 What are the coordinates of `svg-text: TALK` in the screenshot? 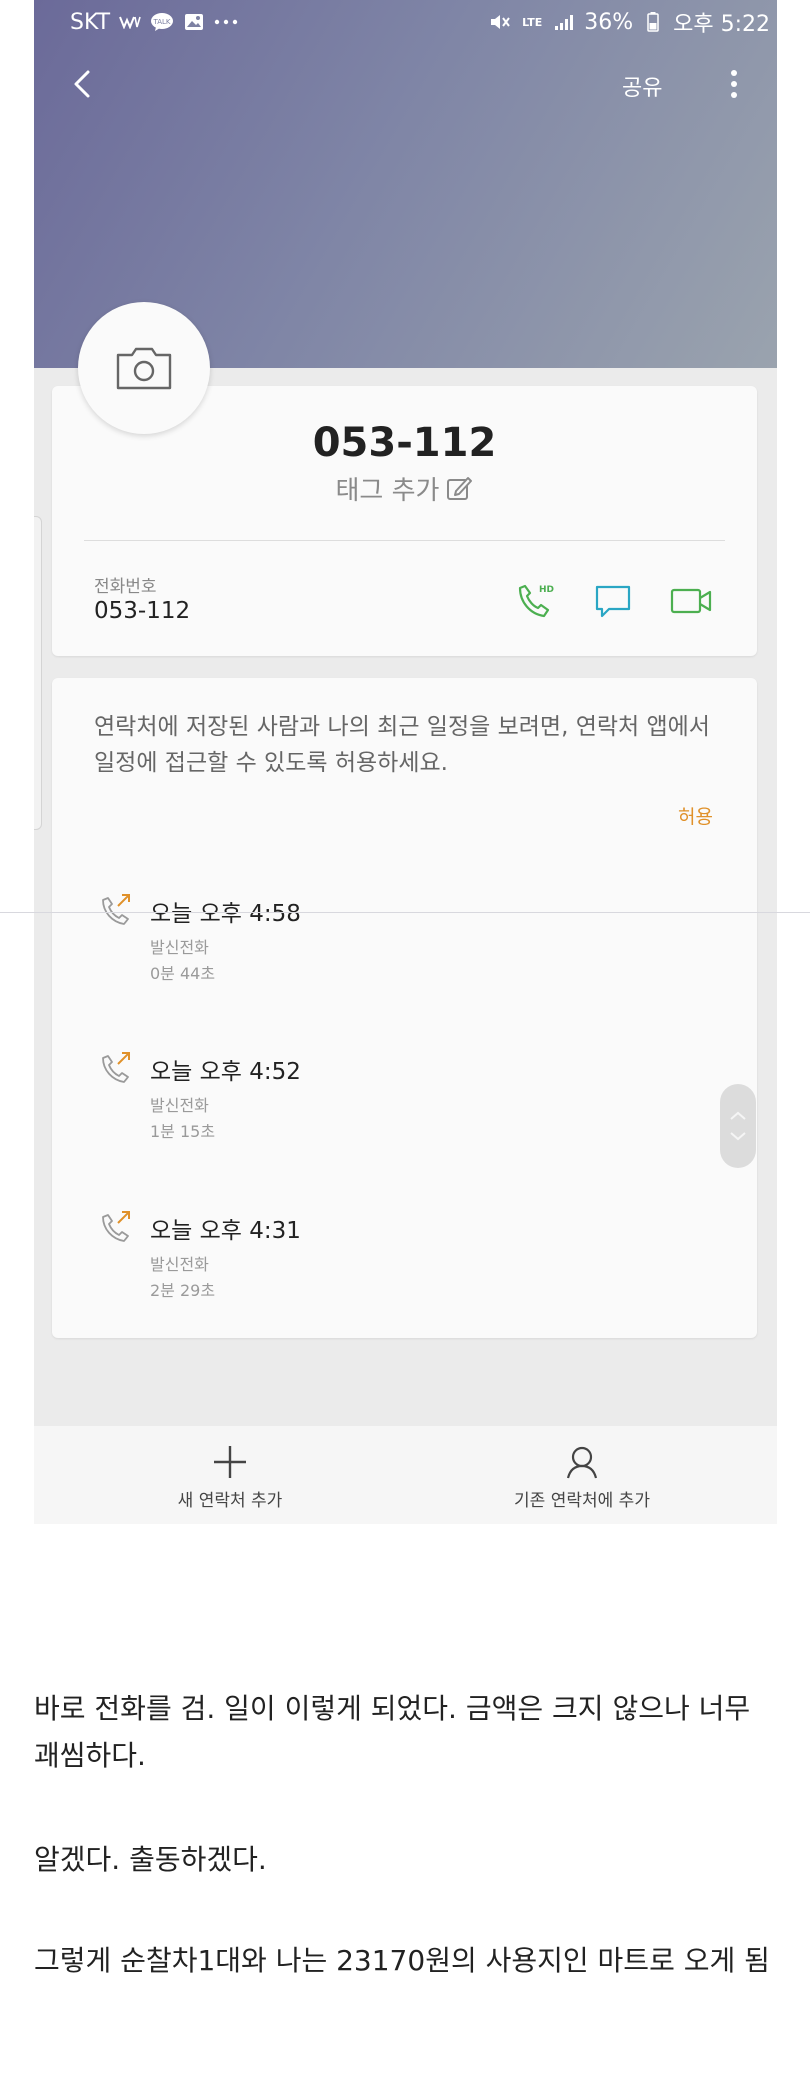 It's located at (162, 22).